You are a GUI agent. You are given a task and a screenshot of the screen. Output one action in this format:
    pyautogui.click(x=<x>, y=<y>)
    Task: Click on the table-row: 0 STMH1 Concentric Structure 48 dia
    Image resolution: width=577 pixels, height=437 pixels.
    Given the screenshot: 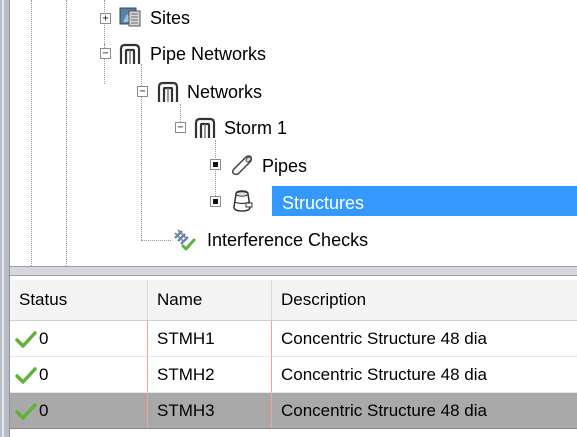 What is the action you would take?
    pyautogui.click(x=293, y=339)
    